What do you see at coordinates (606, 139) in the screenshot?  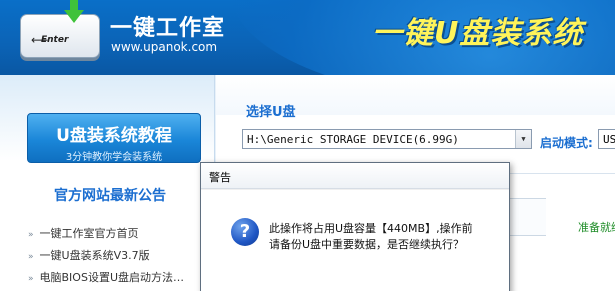 I see `boot-mode-select: US` at bounding box center [606, 139].